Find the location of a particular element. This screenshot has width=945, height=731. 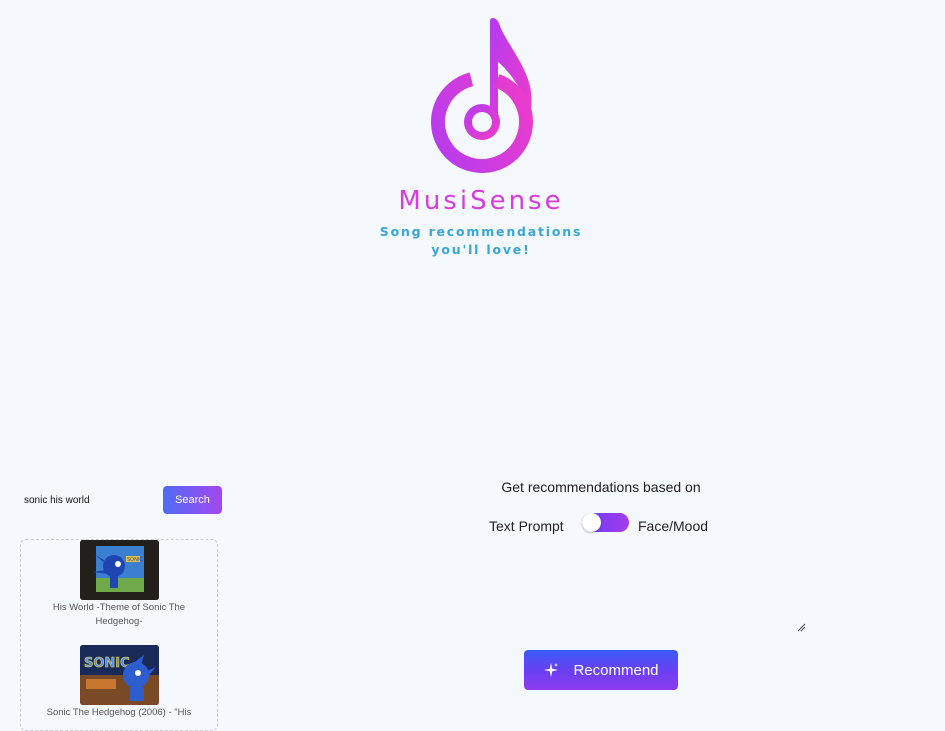

result-title: Sonic The Hedgehog (2006) - "His is located at coordinates (119, 712).